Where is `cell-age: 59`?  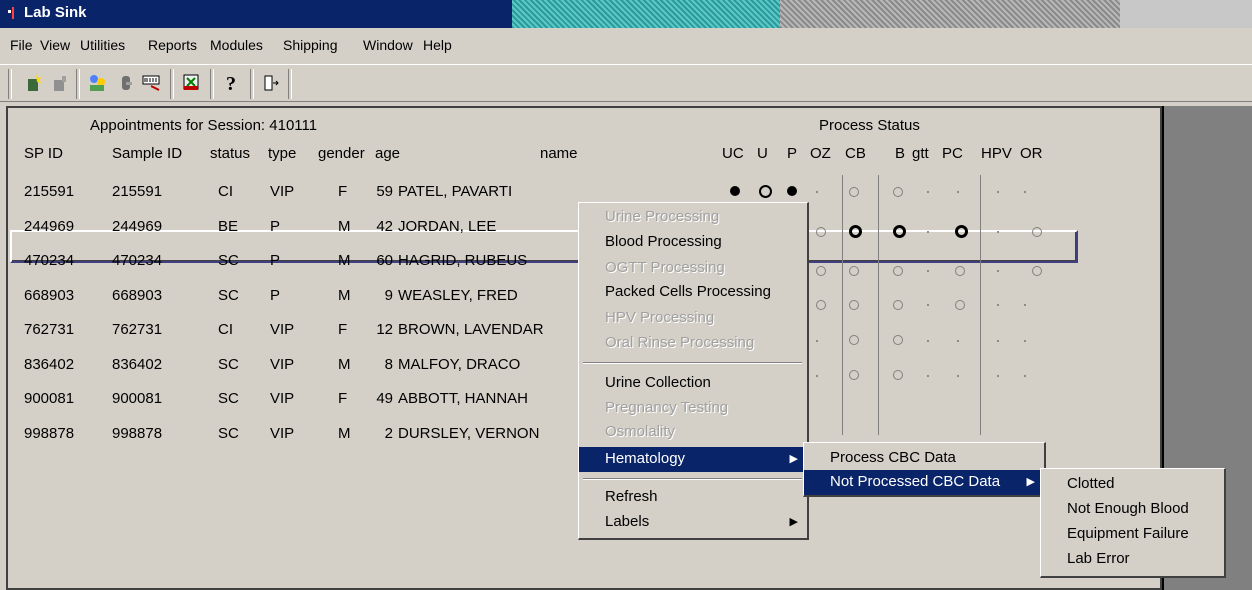 cell-age: 59 is located at coordinates (384, 191).